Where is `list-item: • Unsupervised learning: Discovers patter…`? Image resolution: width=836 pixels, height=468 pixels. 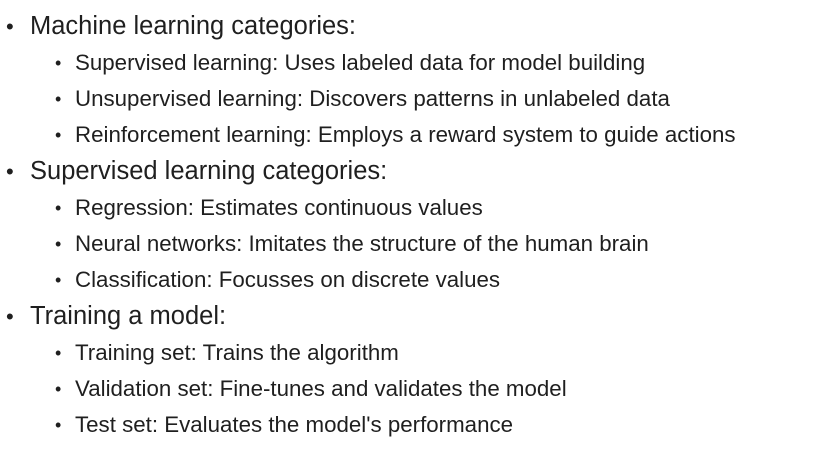
list-item: • Unsupervised learning: Discovers patter… is located at coordinates (368, 99).